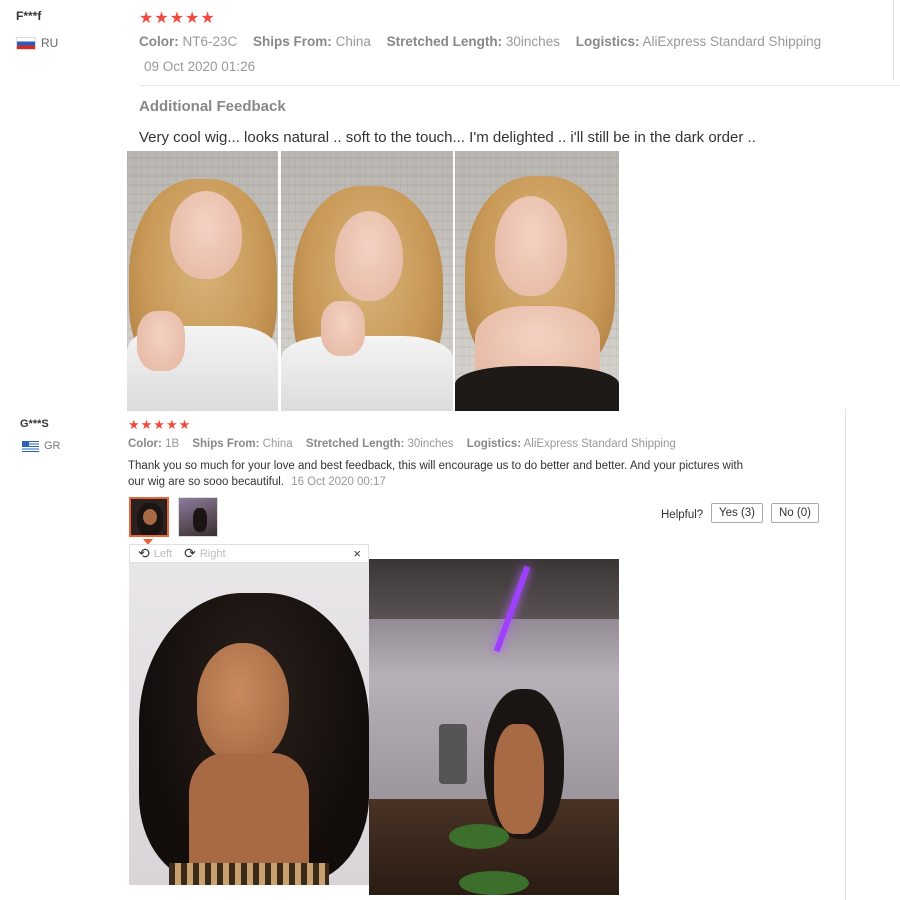  What do you see at coordinates (34, 424) in the screenshot?
I see `reviewer-name: G***S` at bounding box center [34, 424].